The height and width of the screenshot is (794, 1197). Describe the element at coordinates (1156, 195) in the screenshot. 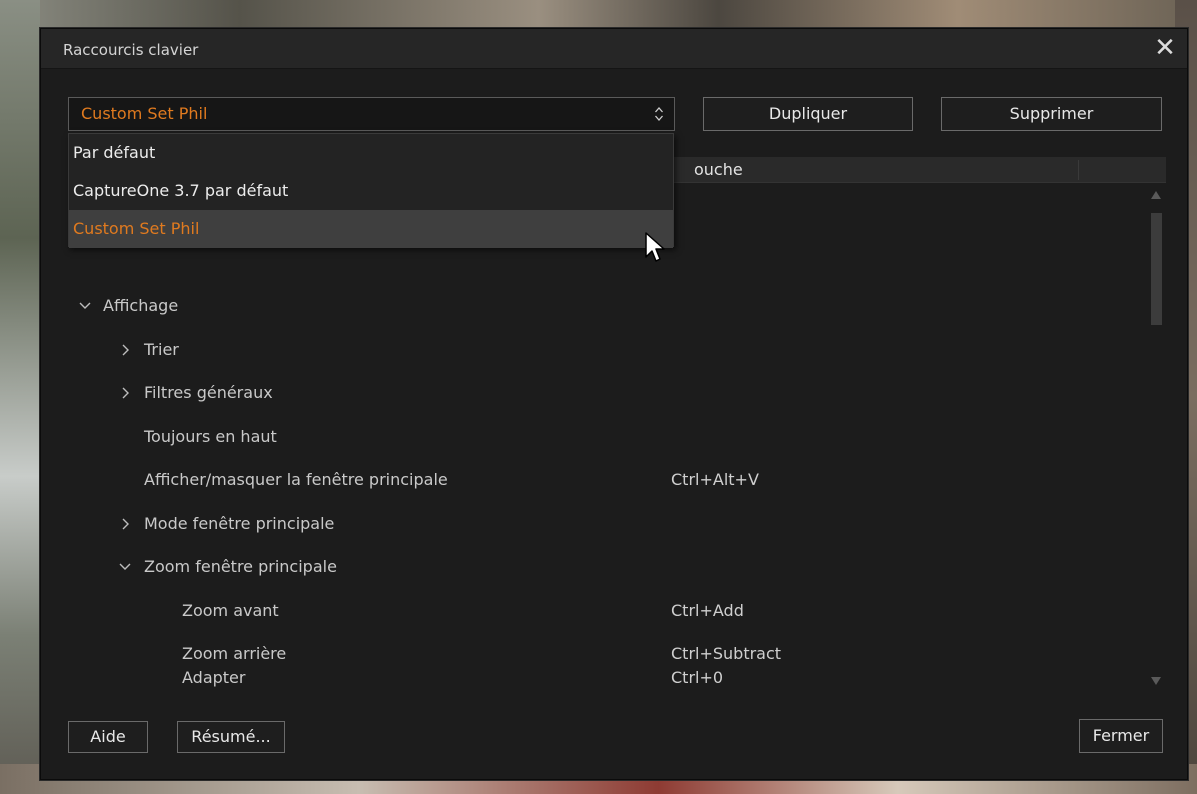

I see `scroll-up-icon` at that location.